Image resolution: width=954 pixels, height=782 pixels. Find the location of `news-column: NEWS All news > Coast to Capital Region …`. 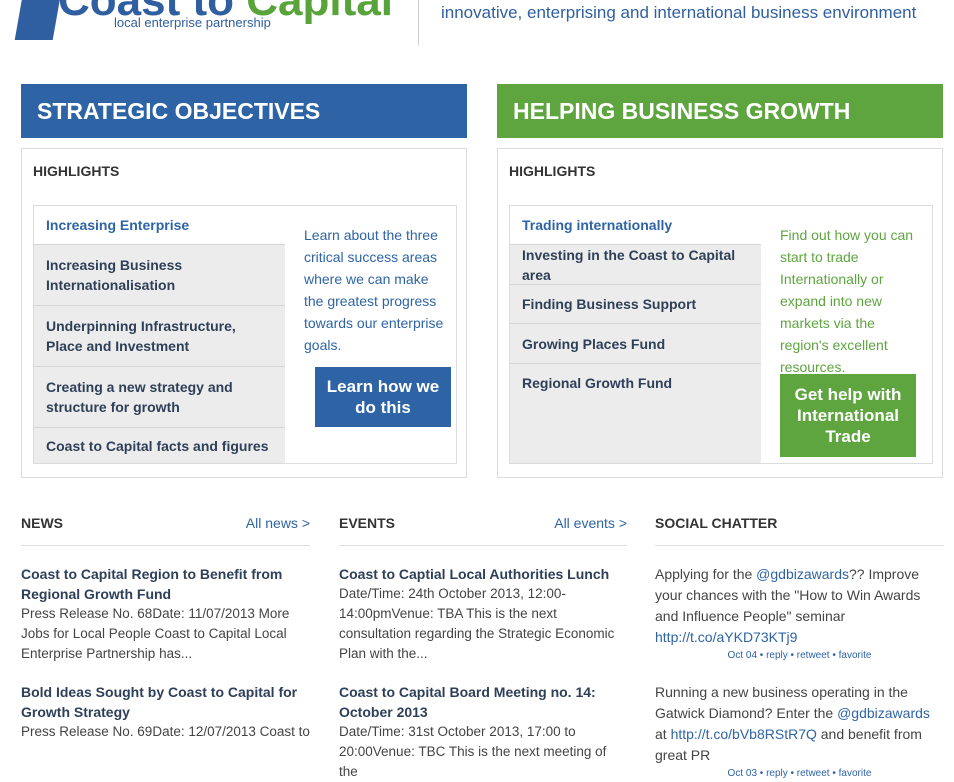

news-column: NEWS All news > Coast to Capital Region … is located at coordinates (165, 627).